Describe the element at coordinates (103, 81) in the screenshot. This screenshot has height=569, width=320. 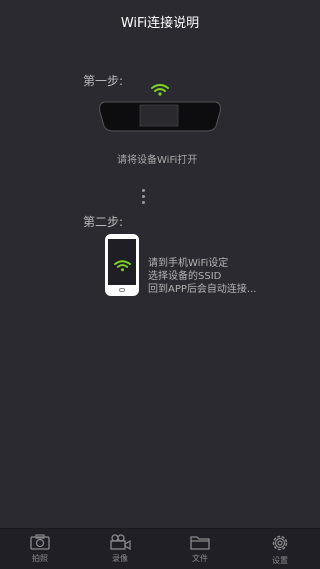
I see `step1-label: 第一步:` at that location.